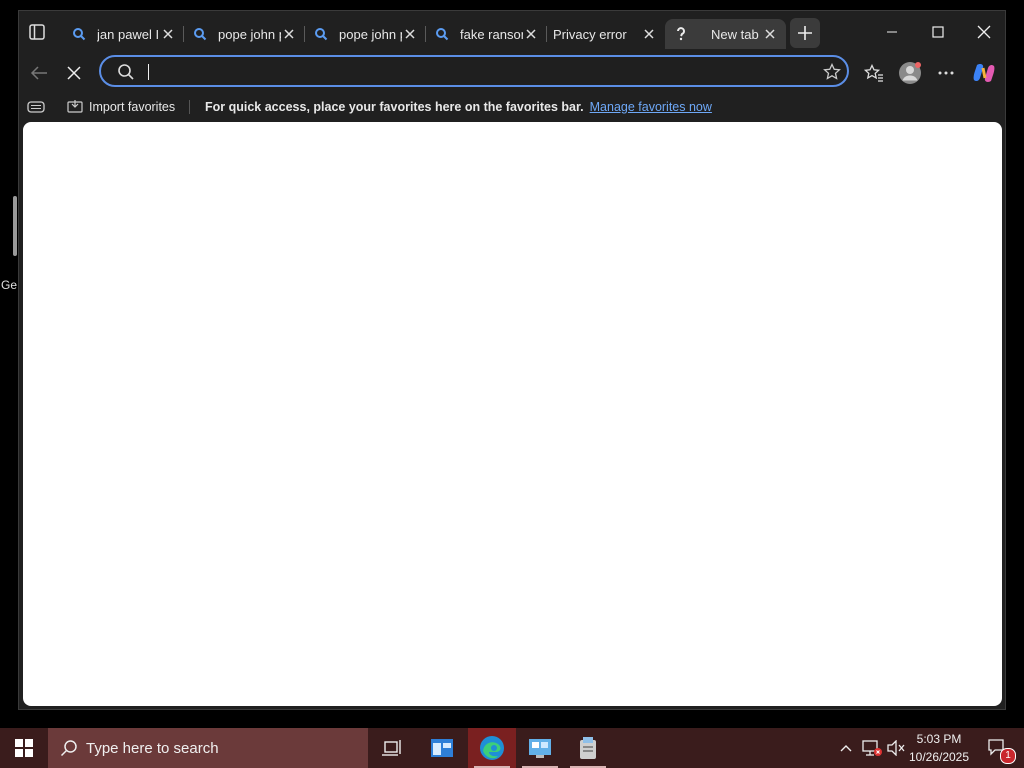  I want to click on tab-title: New tab, so click(735, 34).